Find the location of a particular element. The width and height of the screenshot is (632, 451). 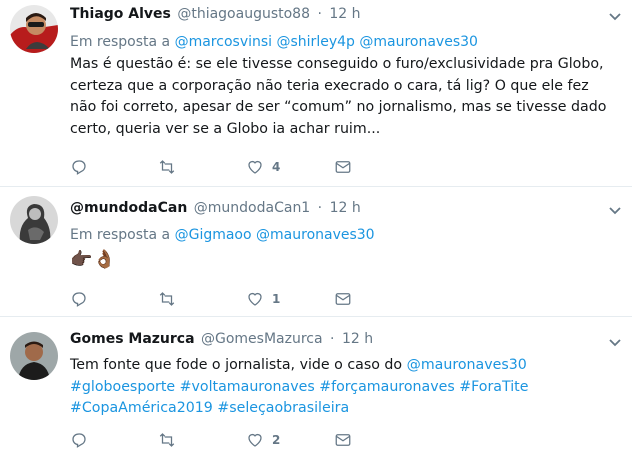

tweet-actions: 4 is located at coordinates (246, 167).